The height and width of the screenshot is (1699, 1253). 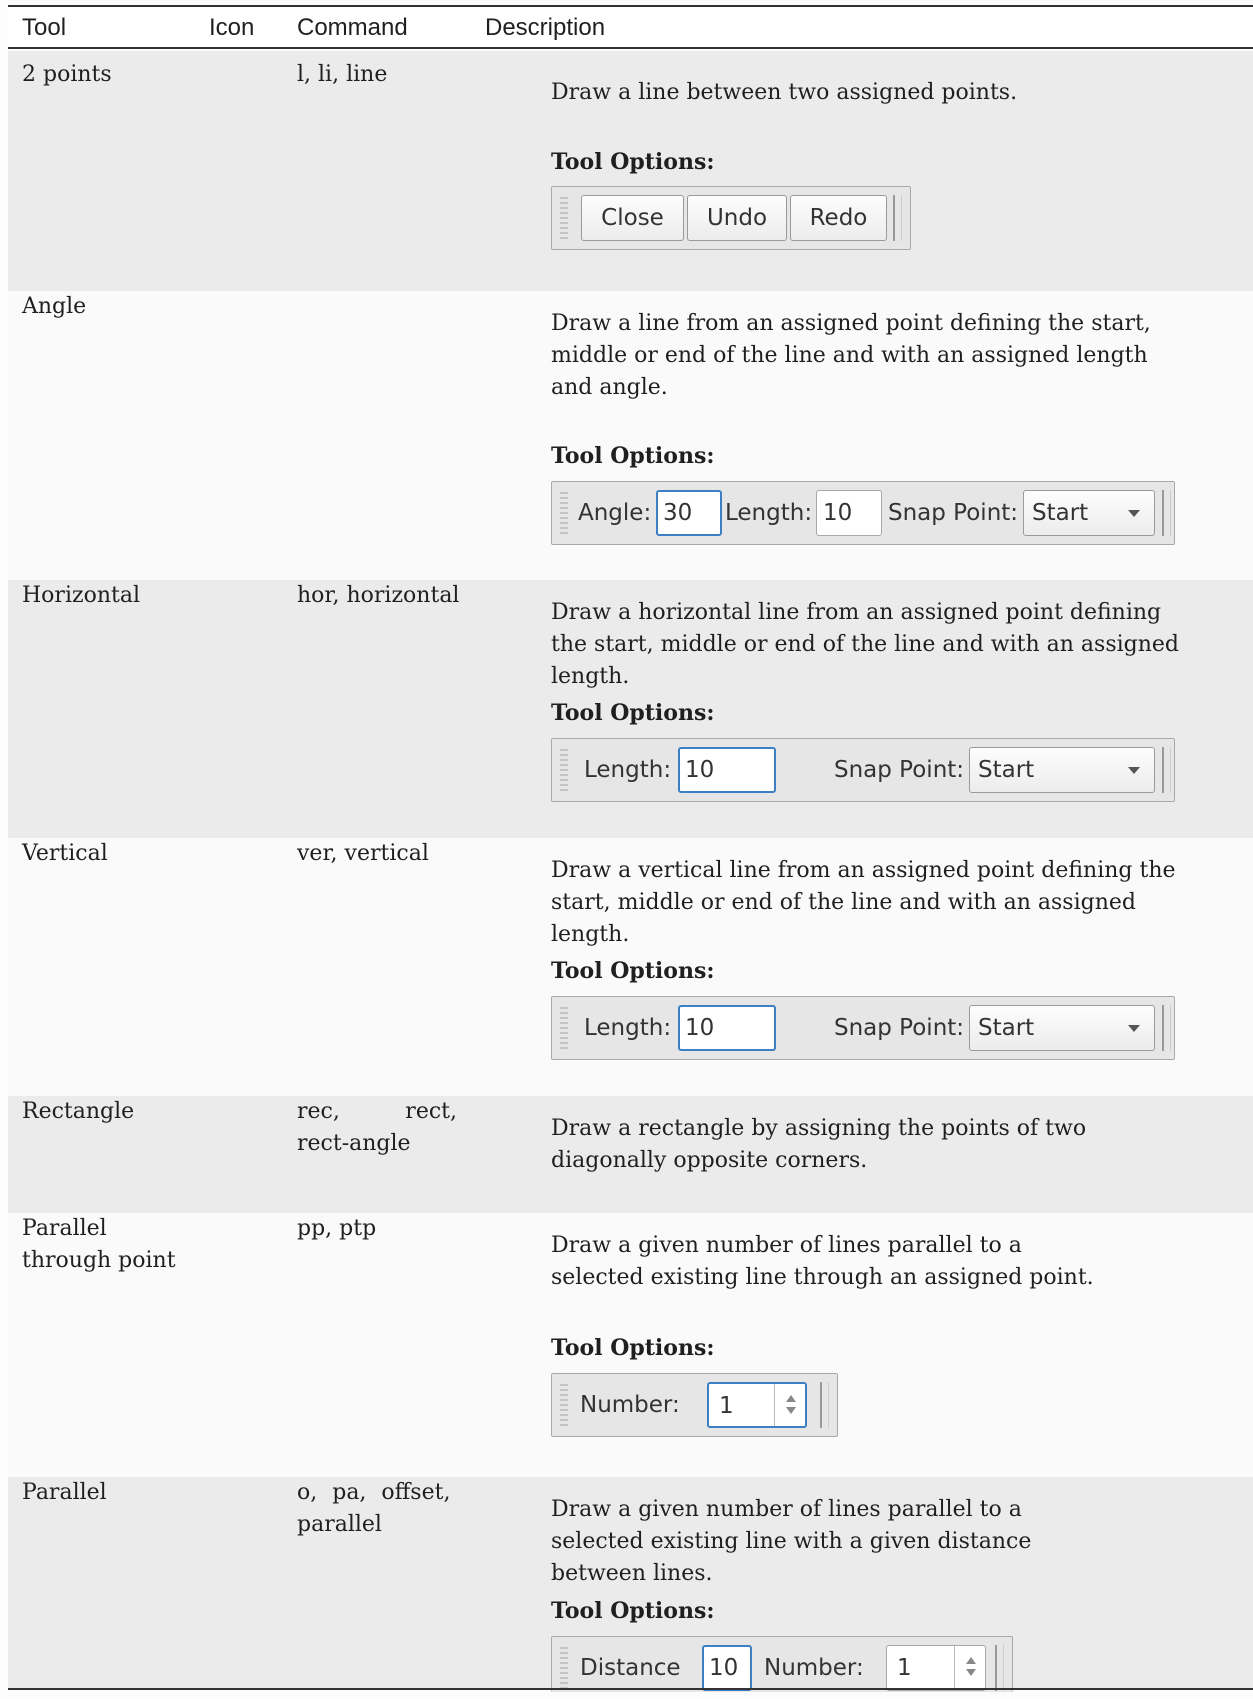 What do you see at coordinates (545, 27) in the screenshot?
I see `header-description: Description` at bounding box center [545, 27].